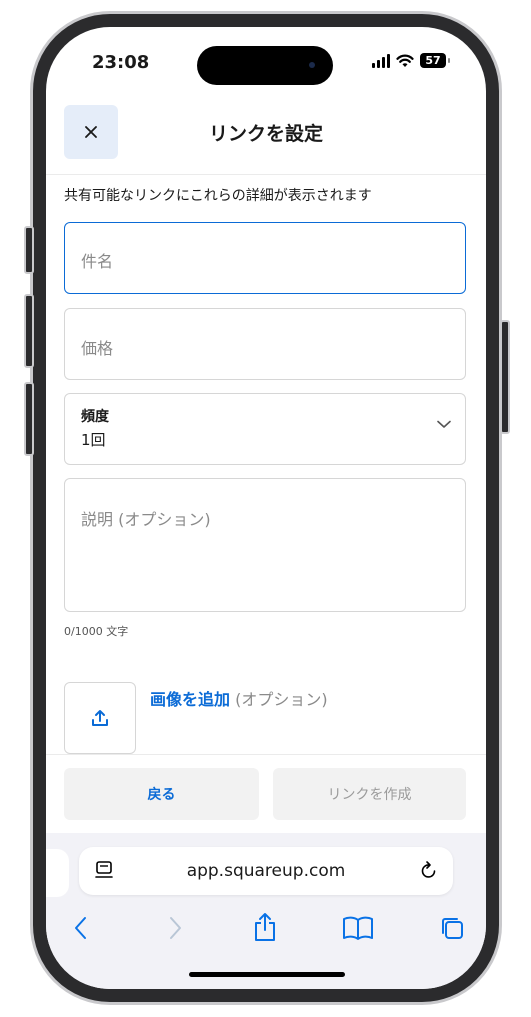 This screenshot has width=531, height=1017. Describe the element at coordinates (381, 60) in the screenshot. I see `signal-icon` at that location.